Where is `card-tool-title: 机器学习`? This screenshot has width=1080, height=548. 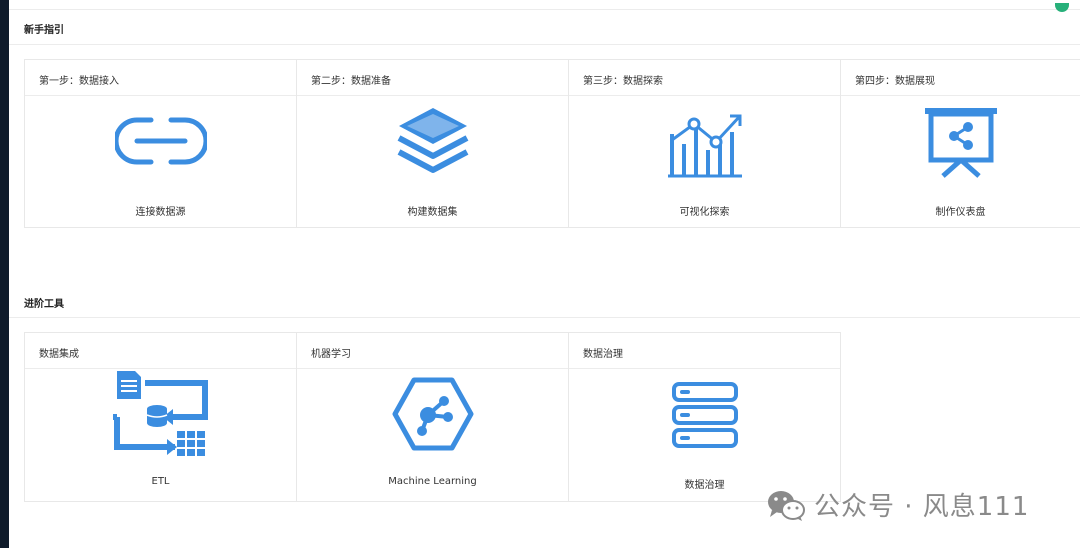
card-tool-title: 机器学习 is located at coordinates (432, 351).